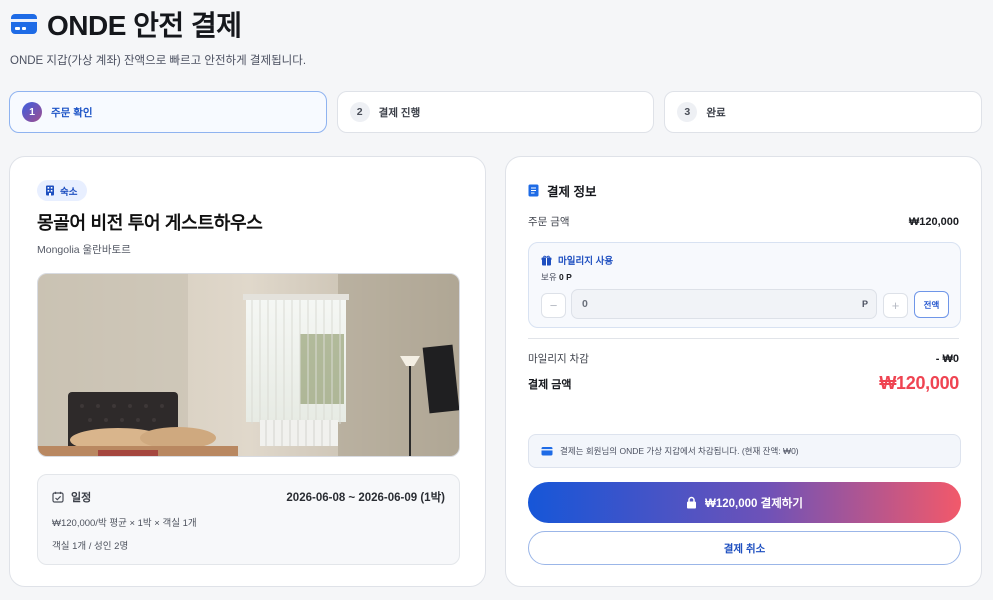 The width and height of the screenshot is (993, 600). What do you see at coordinates (743, 358) in the screenshot?
I see `mileage-deduction-row: 마일리지 차감 - ₩0` at bounding box center [743, 358].